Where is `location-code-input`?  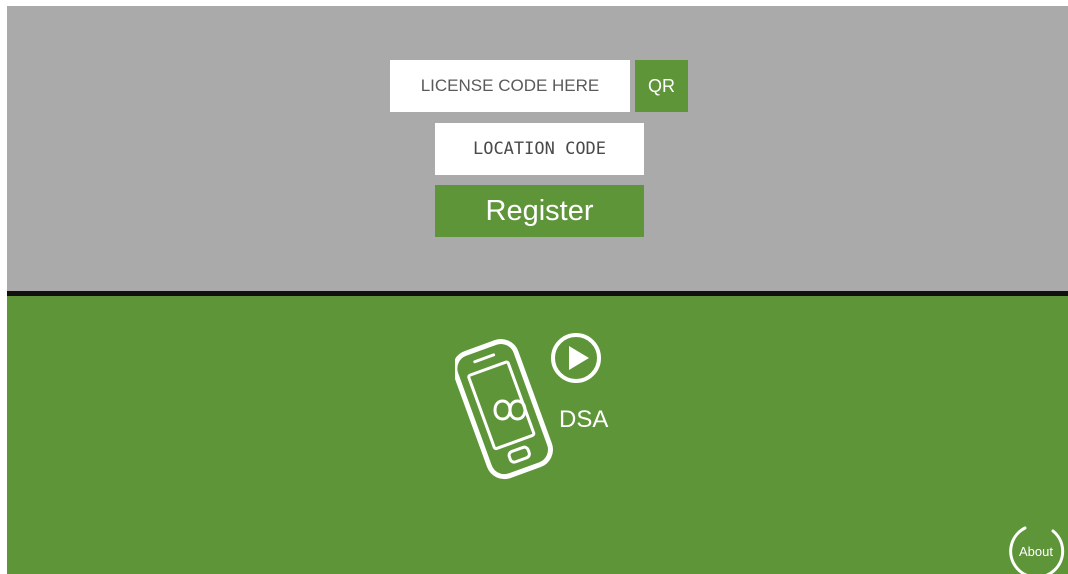
location-code-input is located at coordinates (539, 149).